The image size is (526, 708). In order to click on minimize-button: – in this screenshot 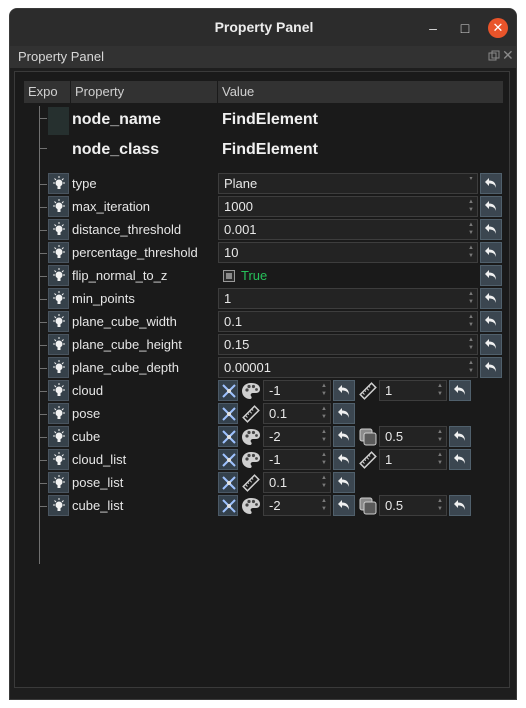, I will do `click(433, 28)`.